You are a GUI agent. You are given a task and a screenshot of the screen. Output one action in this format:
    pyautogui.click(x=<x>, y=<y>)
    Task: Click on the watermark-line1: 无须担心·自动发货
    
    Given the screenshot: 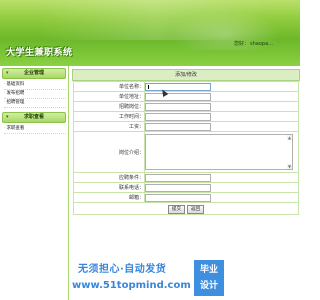 What is the action you would take?
    pyautogui.click(x=122, y=269)
    